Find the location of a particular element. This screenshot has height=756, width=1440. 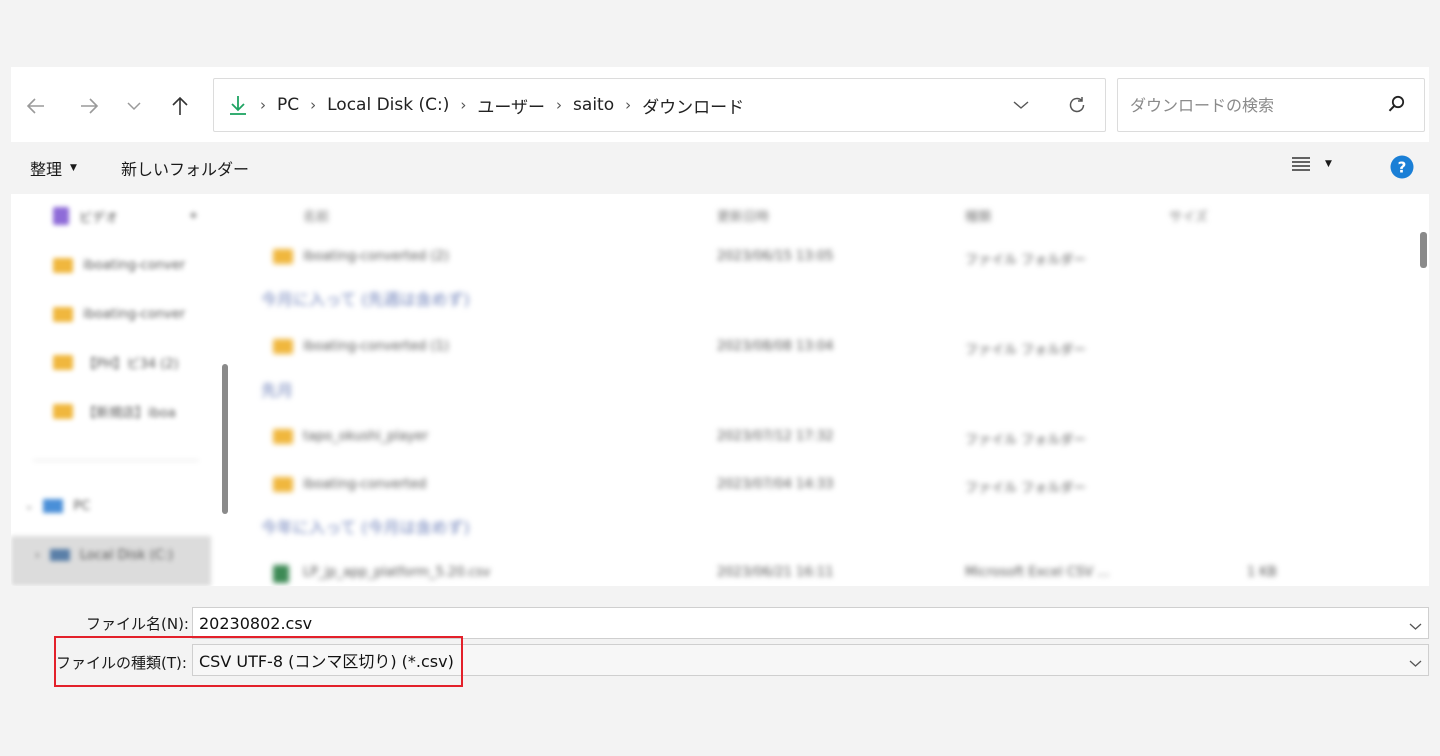

csv-file-icon is located at coordinates (281, 574).